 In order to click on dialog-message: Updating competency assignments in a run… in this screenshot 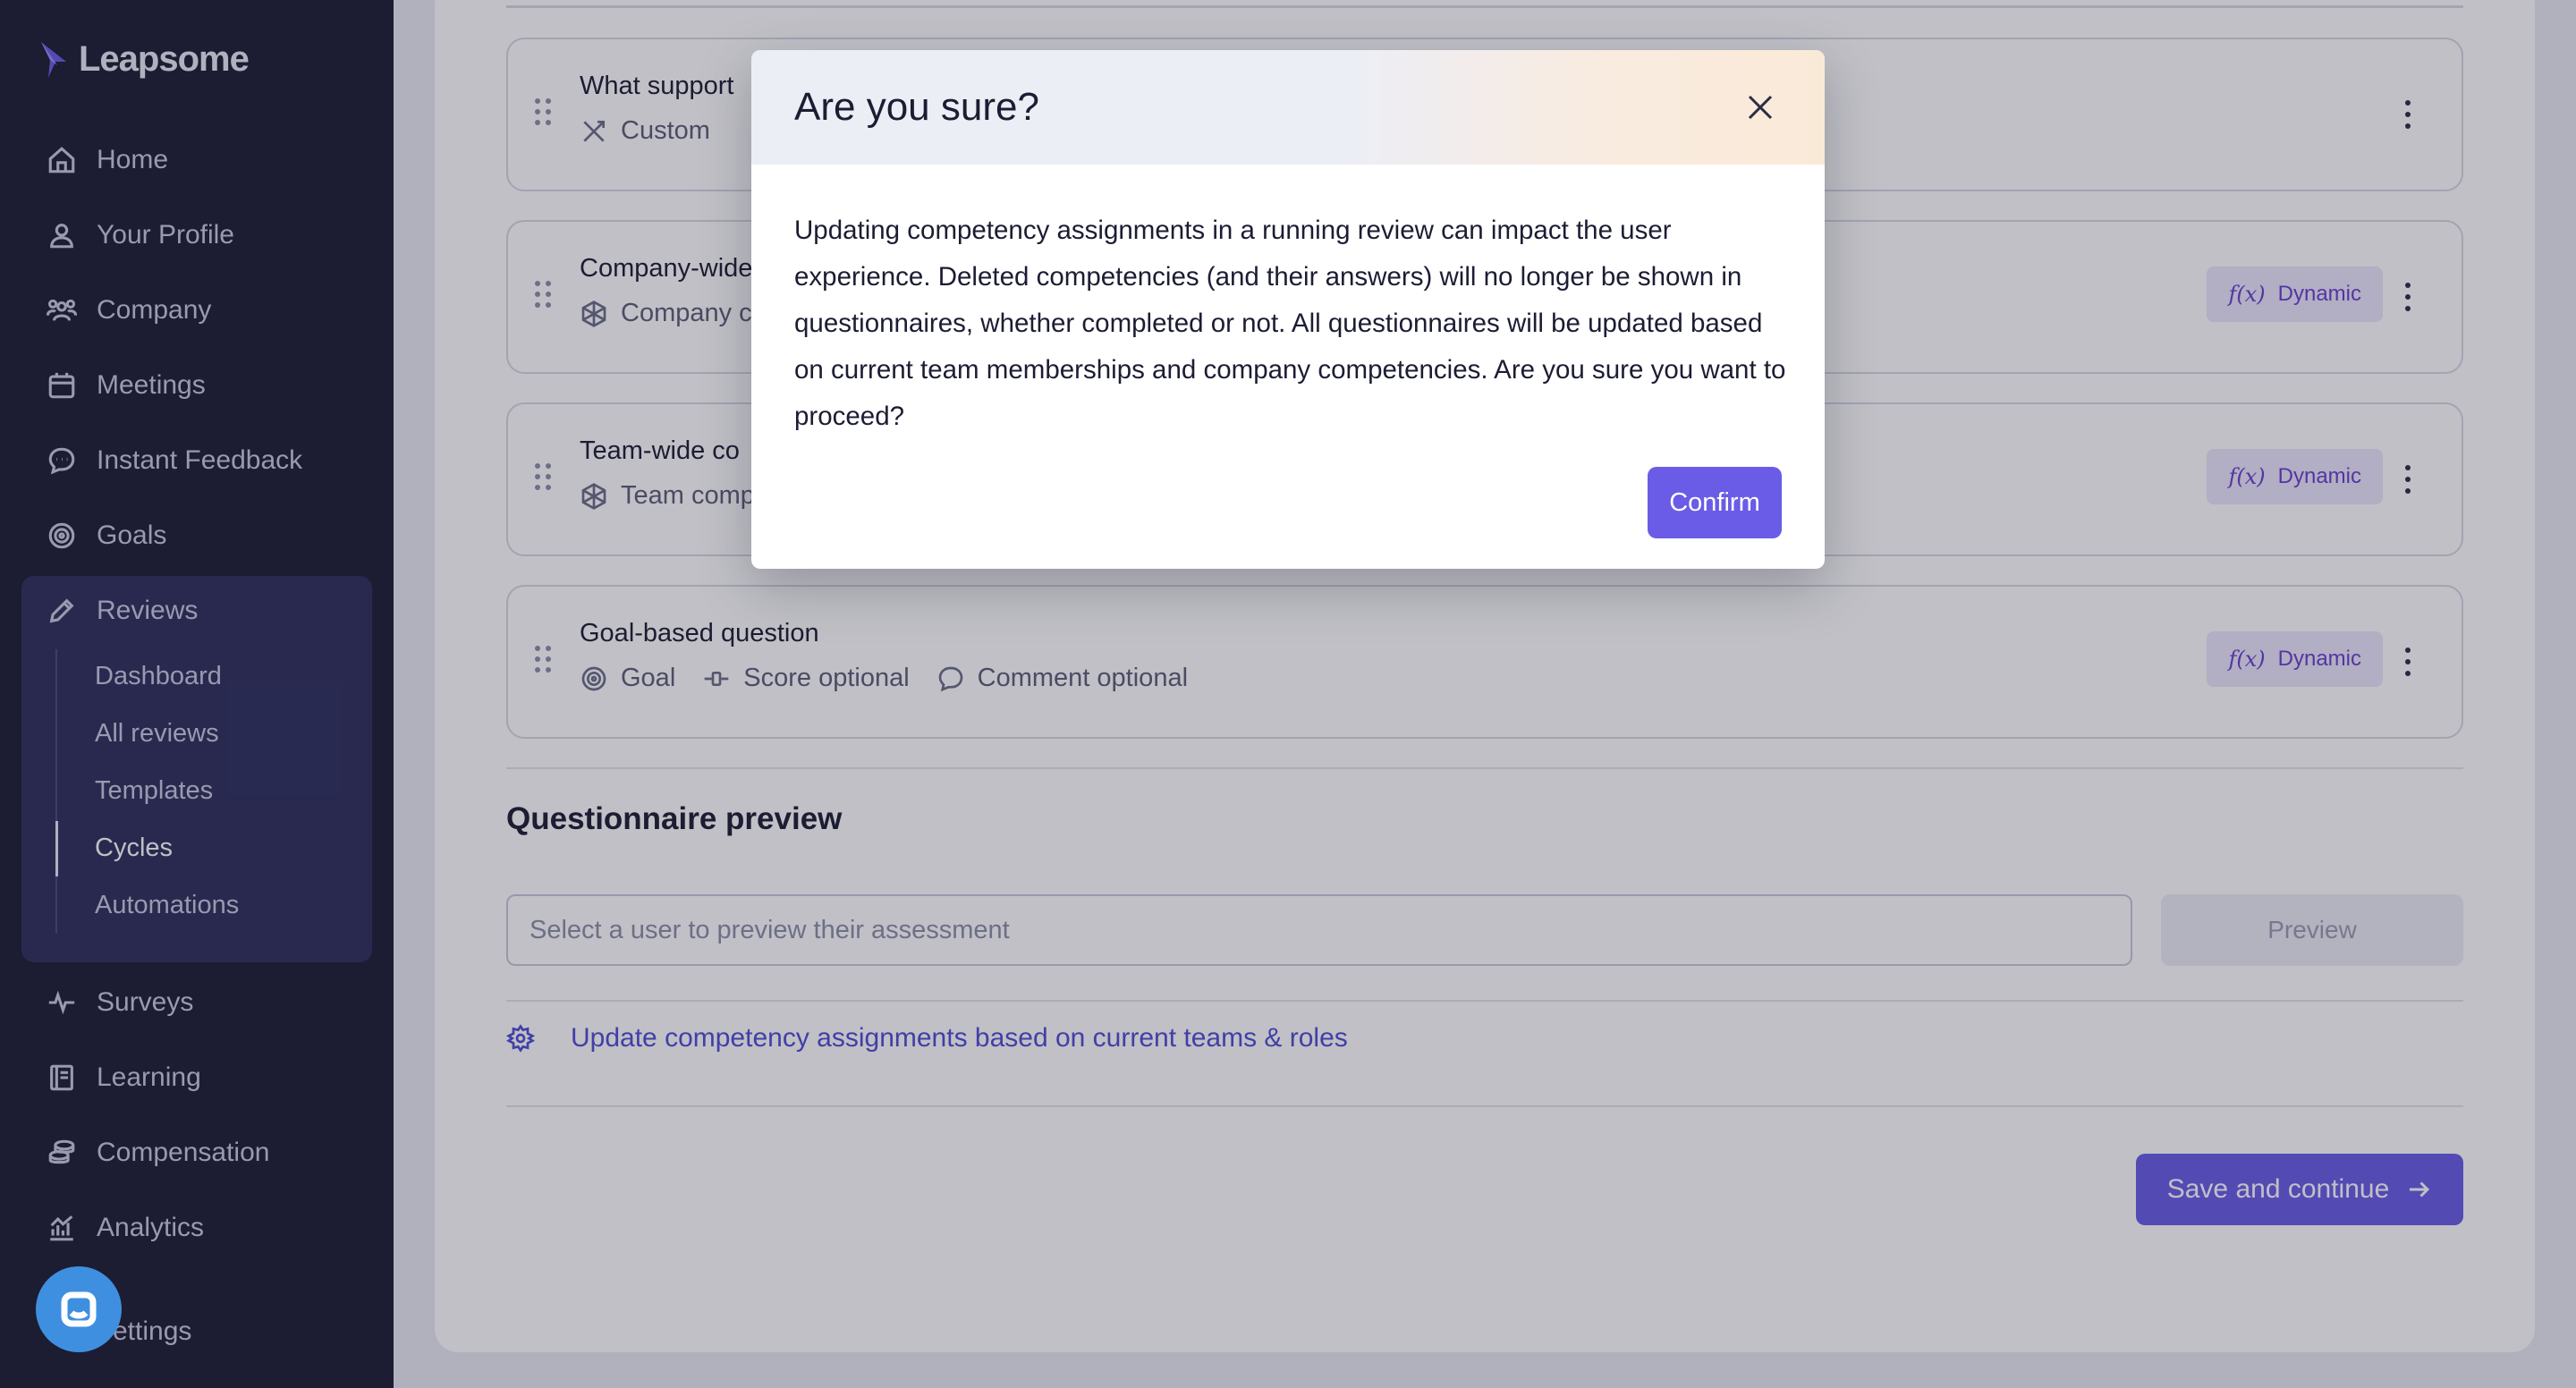, I will do `click(1290, 324)`.